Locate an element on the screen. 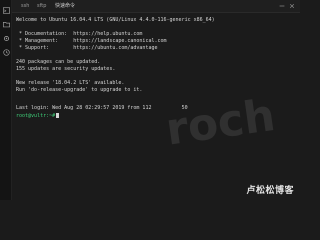 This screenshot has width=320, height=240. tab-sftp: sftp is located at coordinates (41, 6).